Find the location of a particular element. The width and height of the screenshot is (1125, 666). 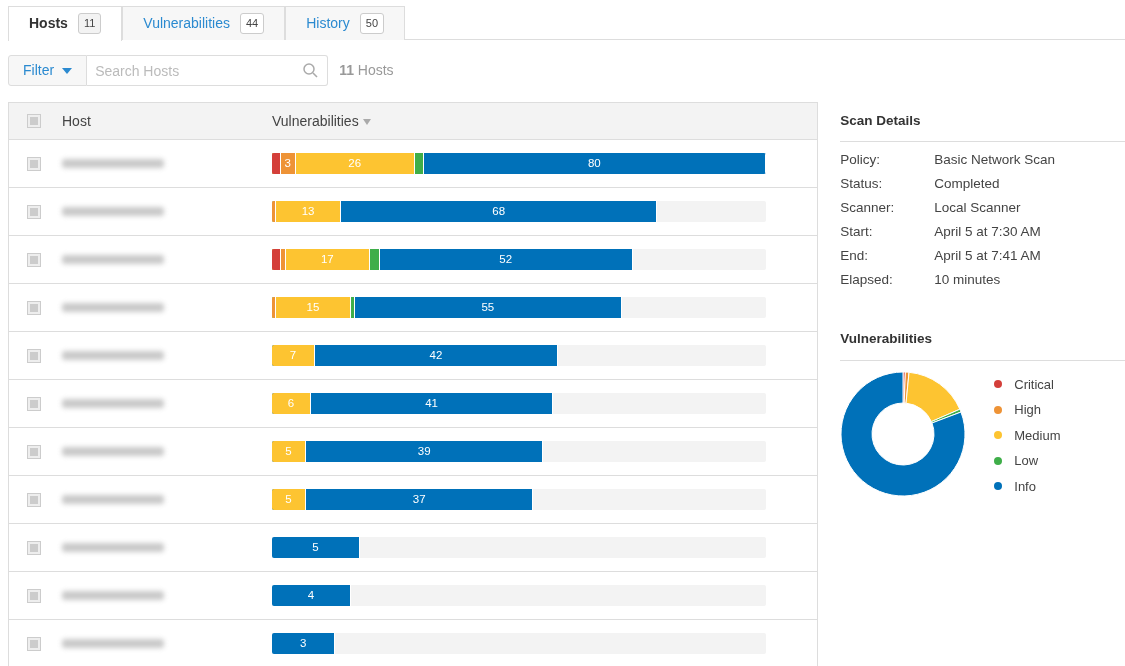

detail-label: End: is located at coordinates (855, 255).